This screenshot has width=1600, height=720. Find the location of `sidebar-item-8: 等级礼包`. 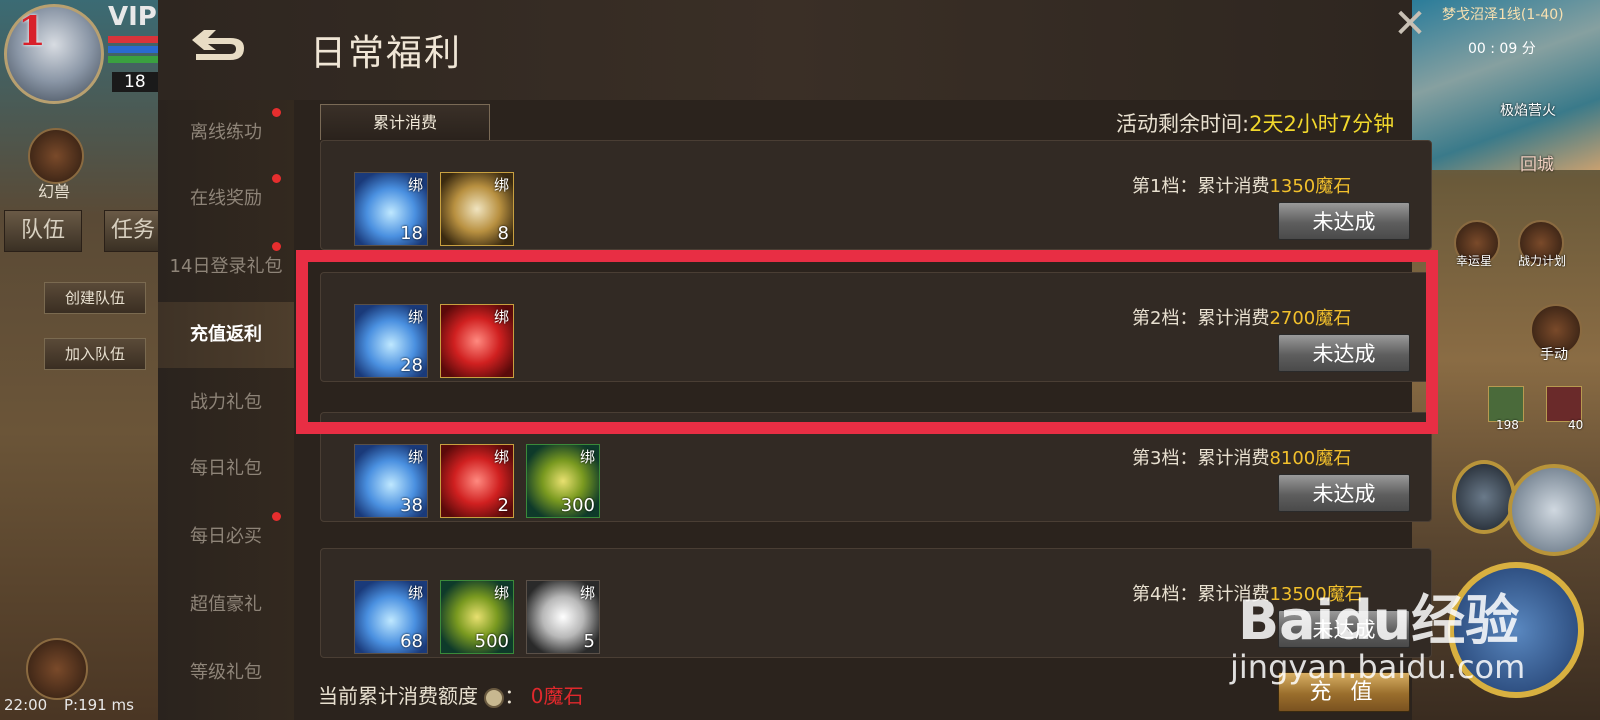

sidebar-item-8: 等级礼包 is located at coordinates (226, 673).